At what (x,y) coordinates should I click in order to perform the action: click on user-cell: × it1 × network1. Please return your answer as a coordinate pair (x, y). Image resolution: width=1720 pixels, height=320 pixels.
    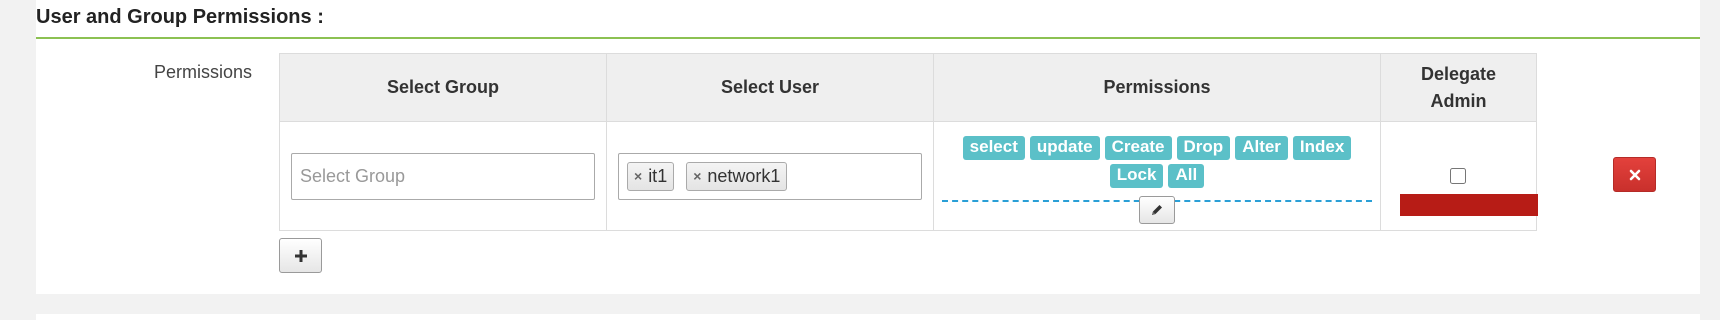
    Looking at the image, I should click on (770, 176).